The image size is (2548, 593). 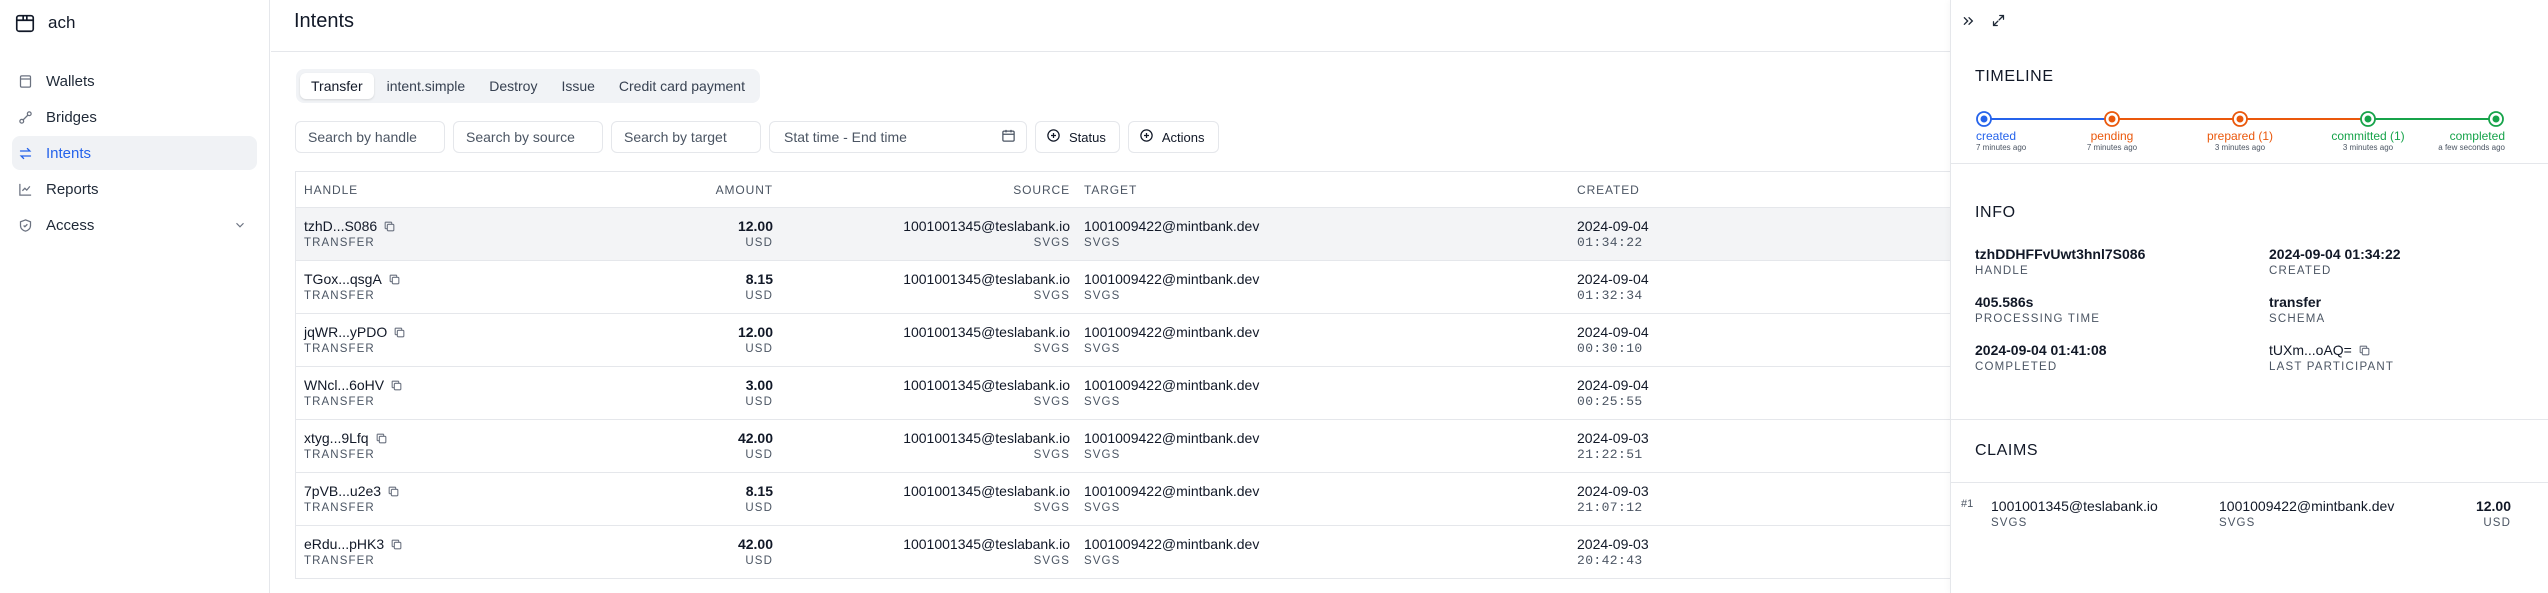 What do you see at coordinates (426, 86) in the screenshot?
I see `tab-intent-simple: intent.simple` at bounding box center [426, 86].